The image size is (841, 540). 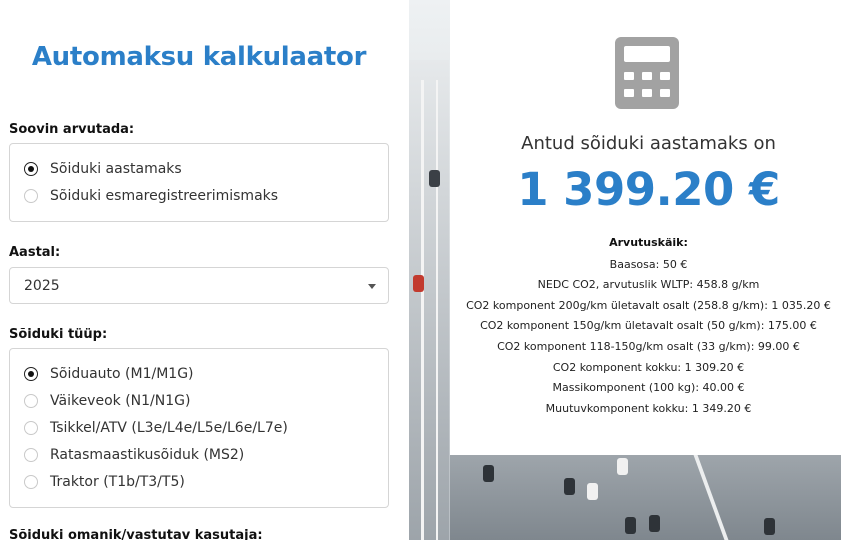 What do you see at coordinates (648, 284) in the screenshot?
I see `breakdown-line: NEDC CO2, arvutuslik WLTP: 458.8 g/km` at bounding box center [648, 284].